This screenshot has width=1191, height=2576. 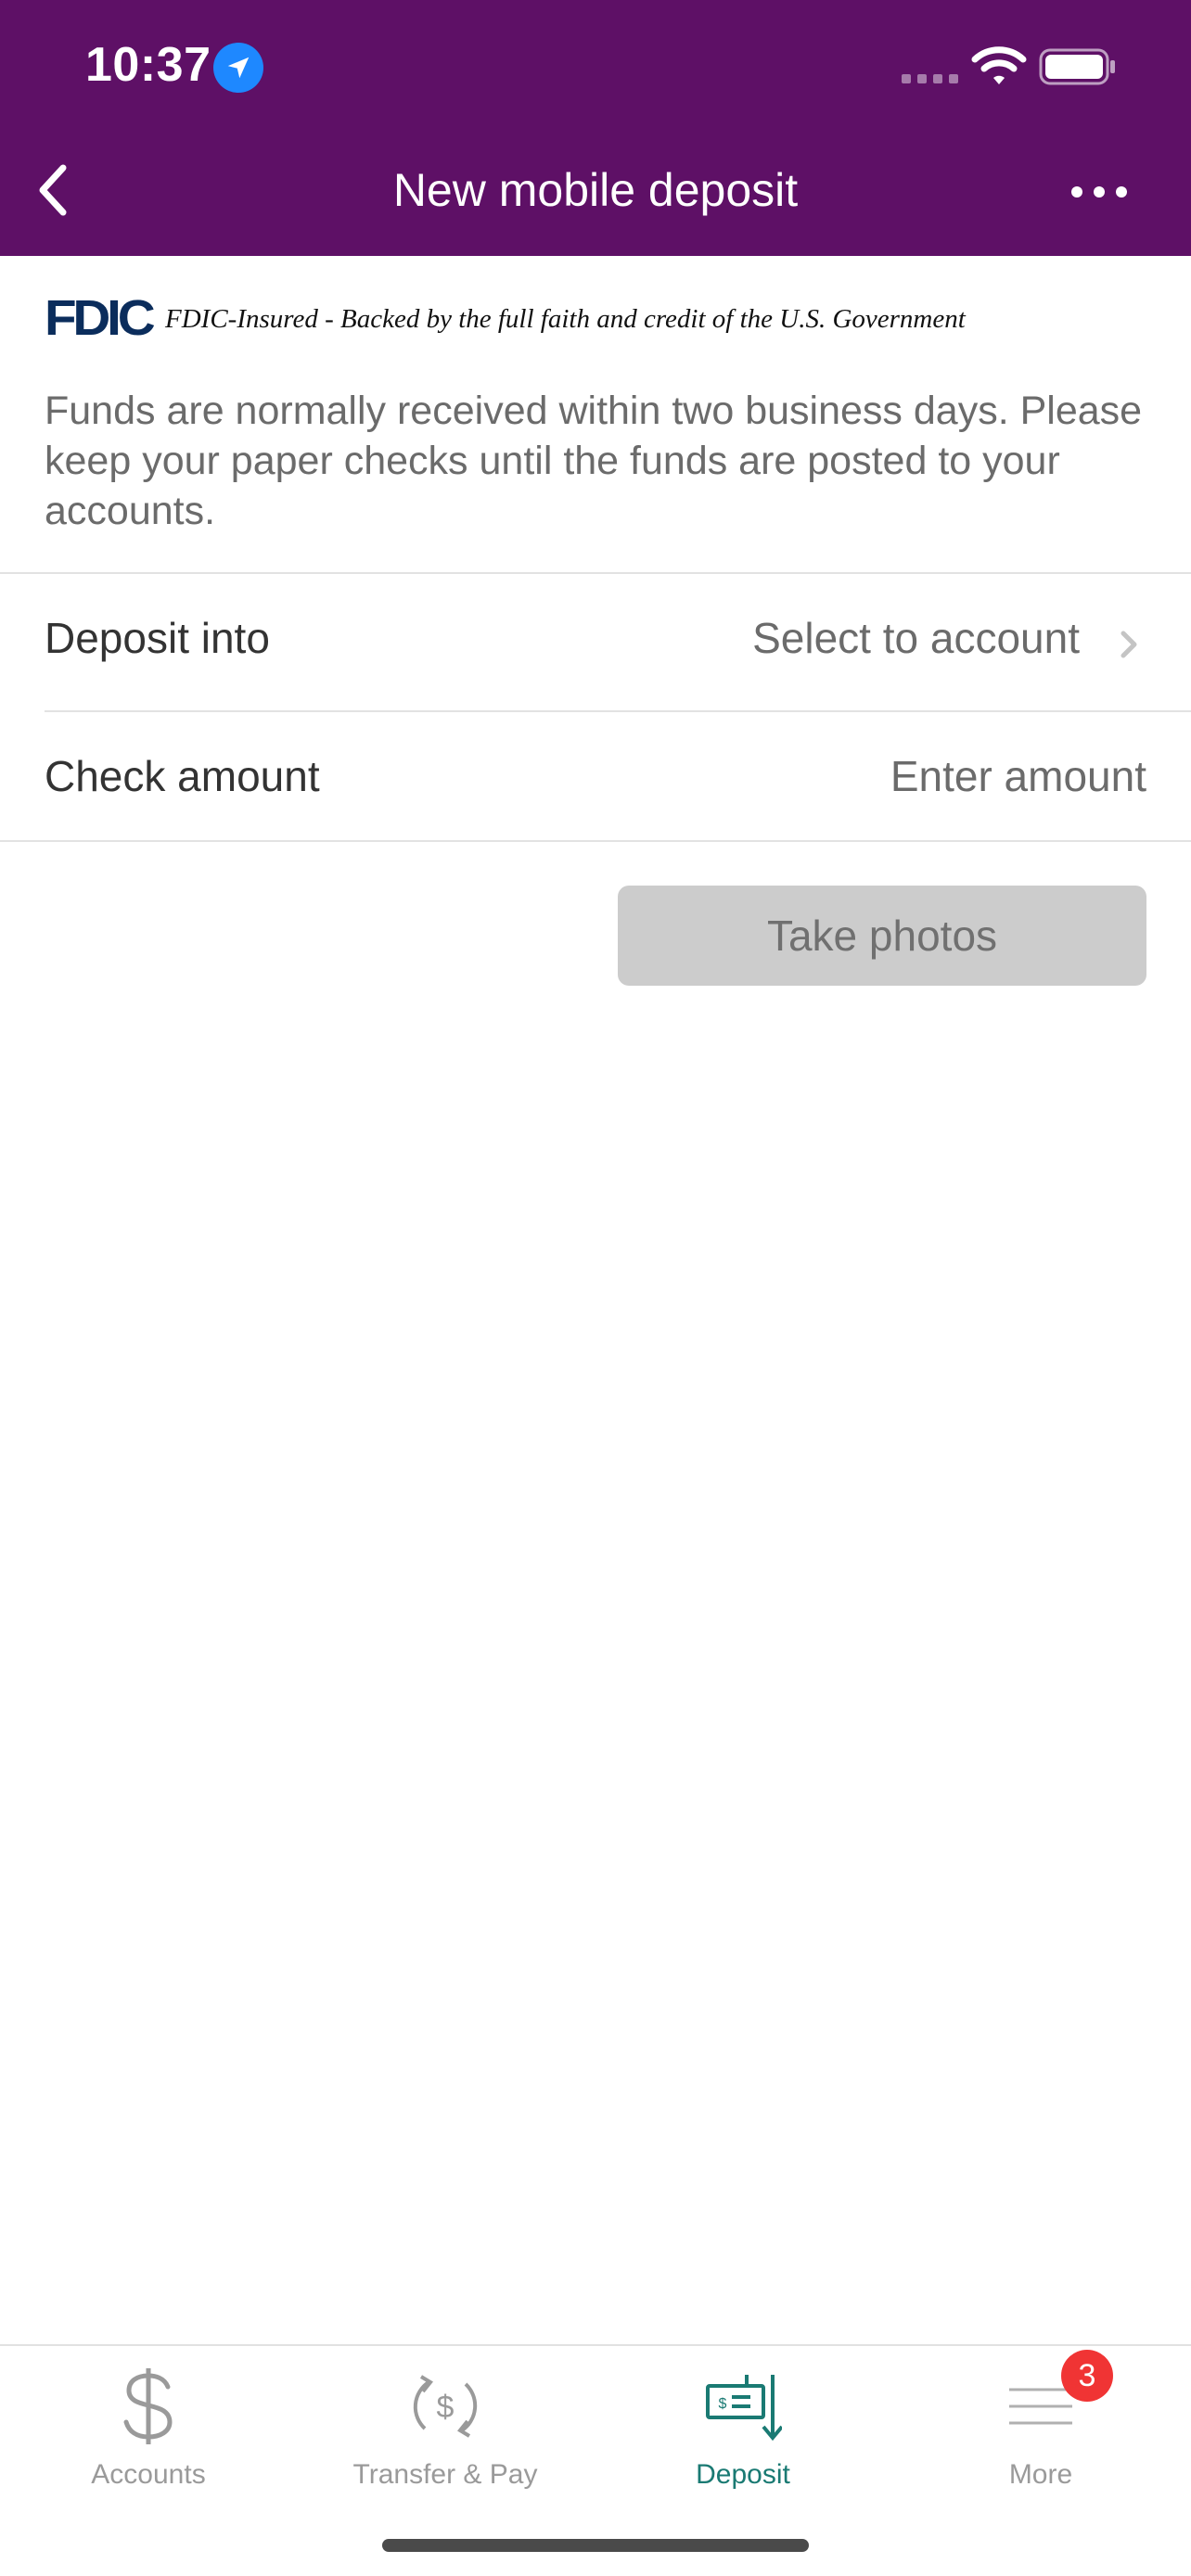 I want to click on transfer-pay-icon: $, so click(x=445, y=2406).